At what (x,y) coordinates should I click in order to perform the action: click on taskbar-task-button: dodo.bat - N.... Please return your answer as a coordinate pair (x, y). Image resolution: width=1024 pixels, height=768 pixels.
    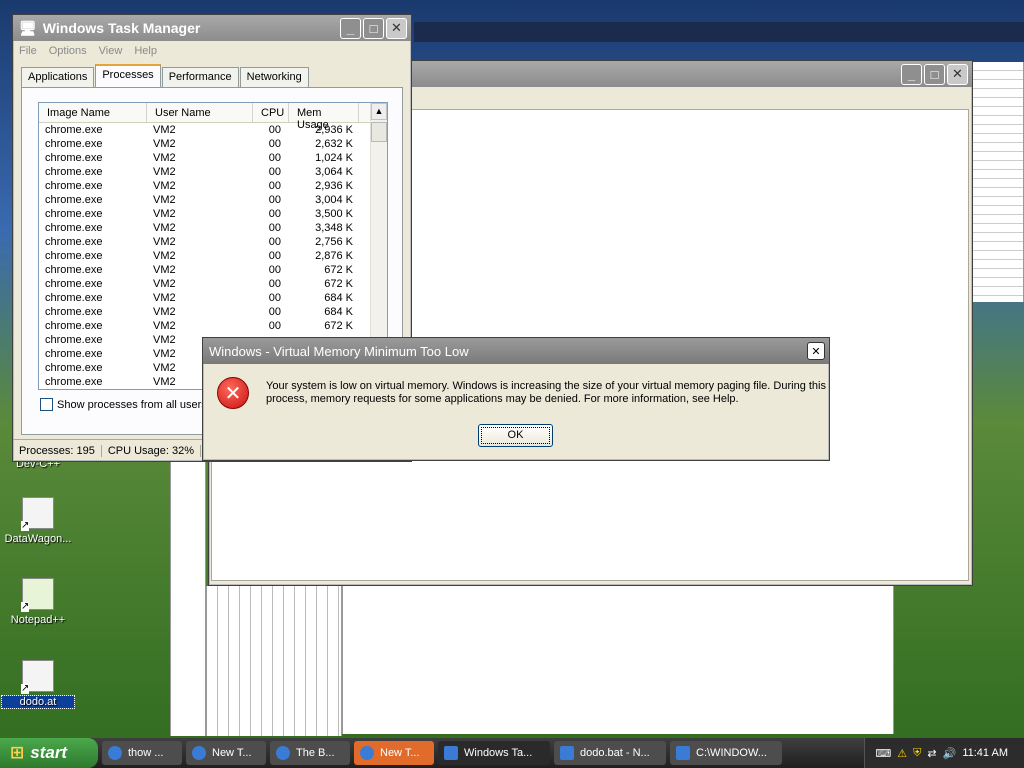
    Looking at the image, I should click on (610, 753).